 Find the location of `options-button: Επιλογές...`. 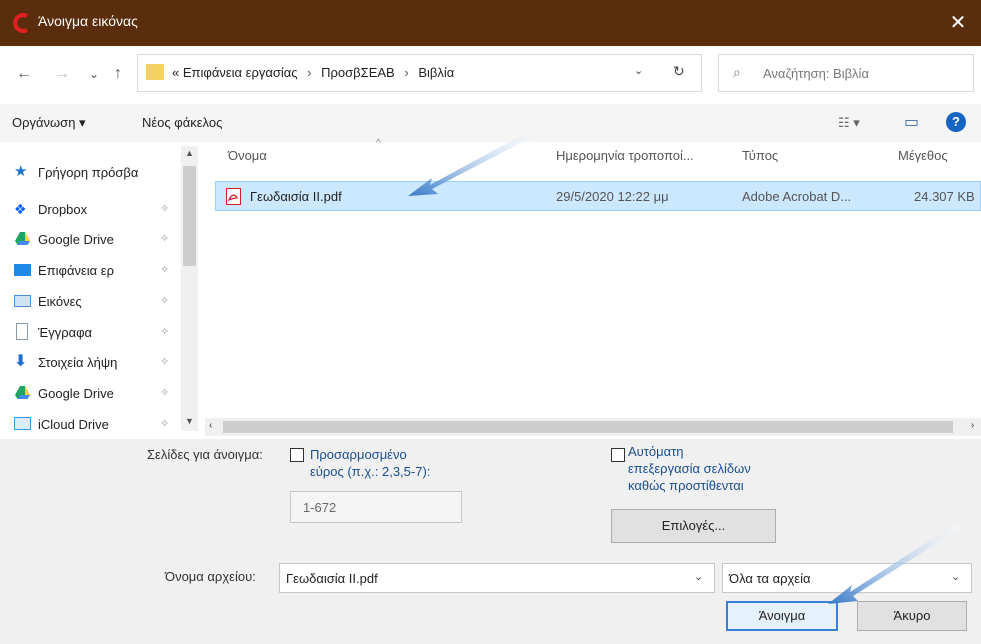

options-button: Επιλογές... is located at coordinates (693, 526).